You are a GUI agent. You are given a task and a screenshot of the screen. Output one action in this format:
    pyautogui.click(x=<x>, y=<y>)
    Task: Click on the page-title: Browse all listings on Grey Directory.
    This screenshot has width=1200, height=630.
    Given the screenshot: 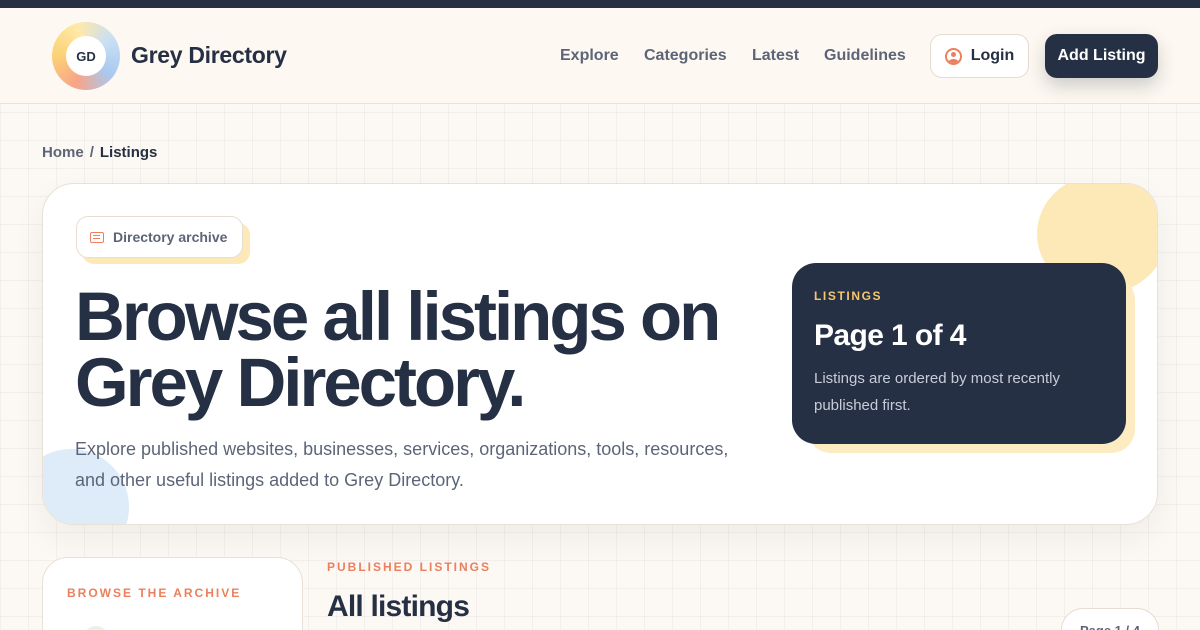 What is the action you would take?
    pyautogui.click(x=425, y=349)
    